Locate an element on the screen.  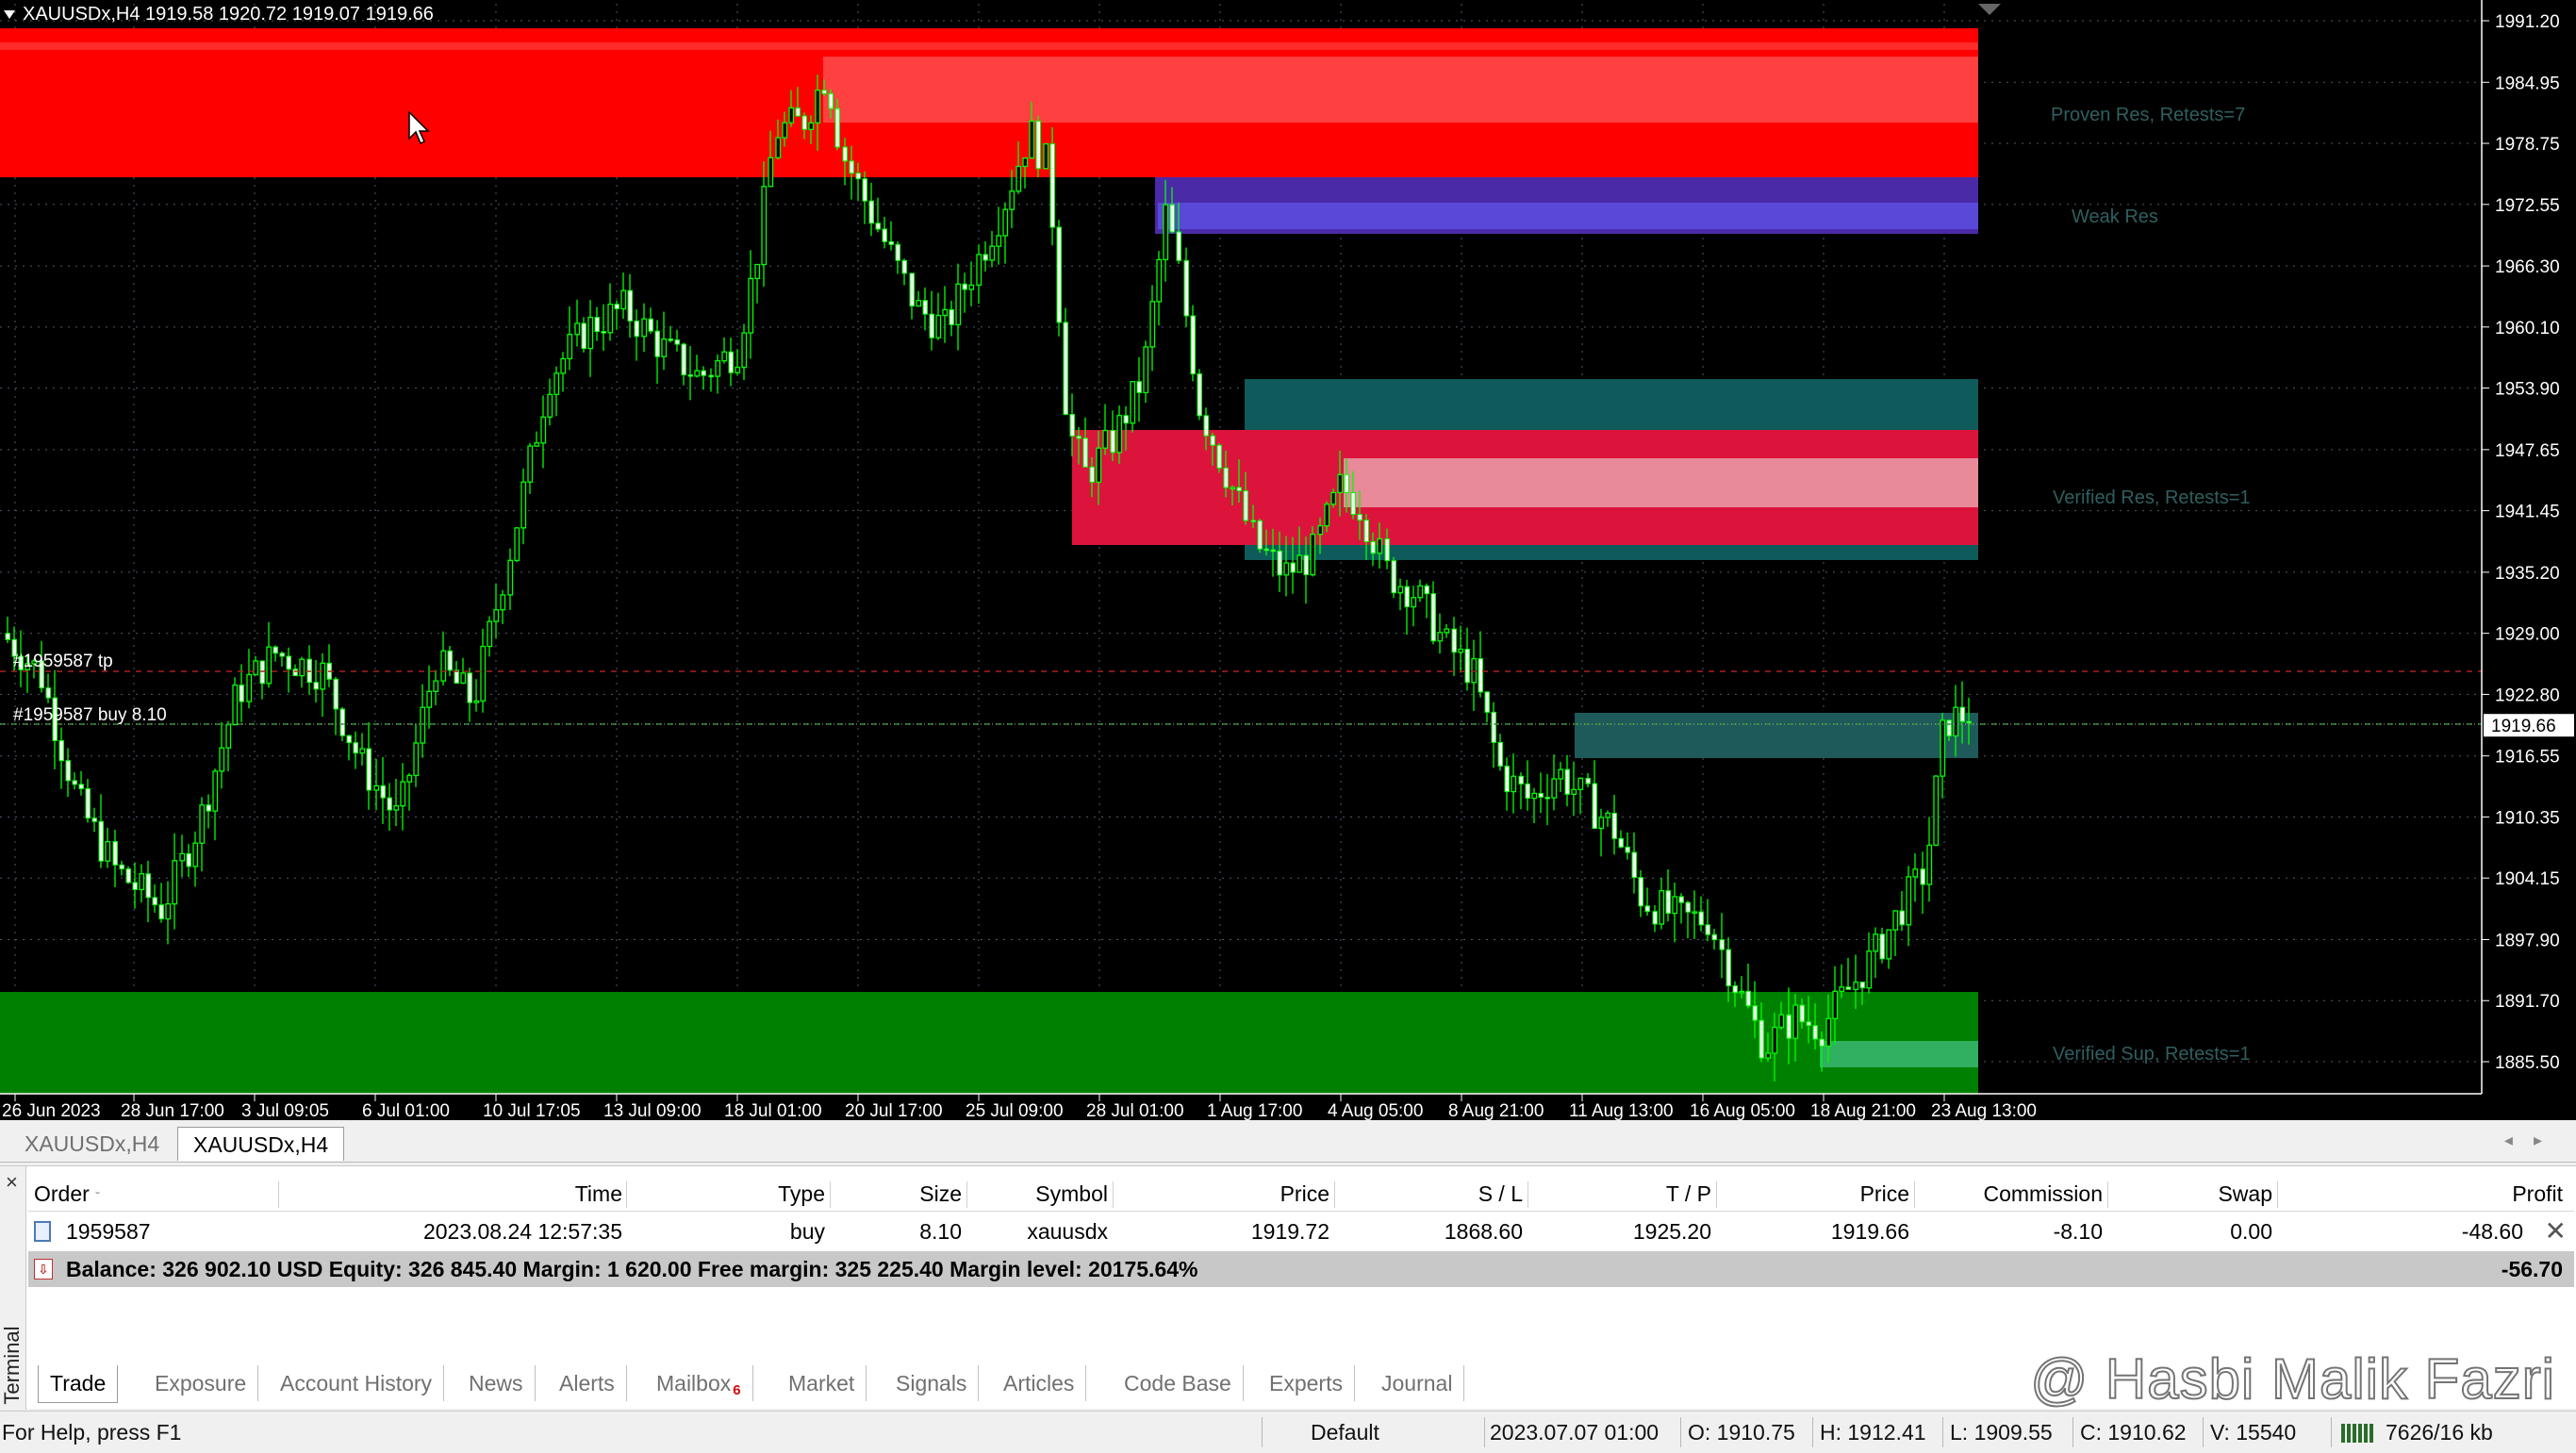
time-label-14: 16 Aug 05:00 is located at coordinates (1742, 1110).